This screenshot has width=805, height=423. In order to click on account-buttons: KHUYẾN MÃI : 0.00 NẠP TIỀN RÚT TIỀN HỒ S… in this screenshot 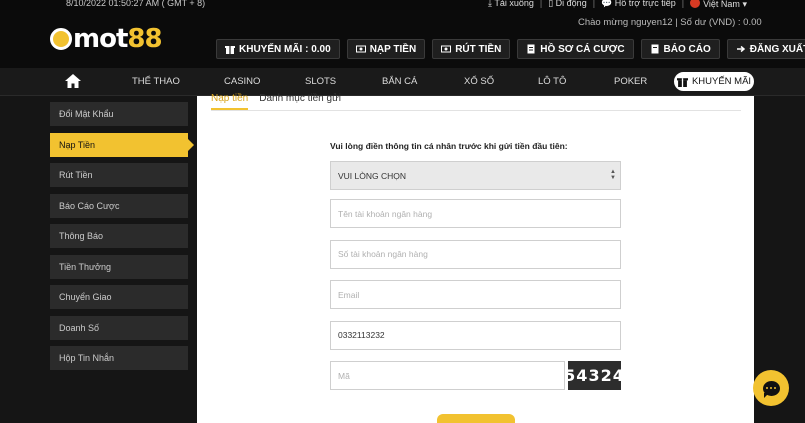, I will do `click(510, 49)`.